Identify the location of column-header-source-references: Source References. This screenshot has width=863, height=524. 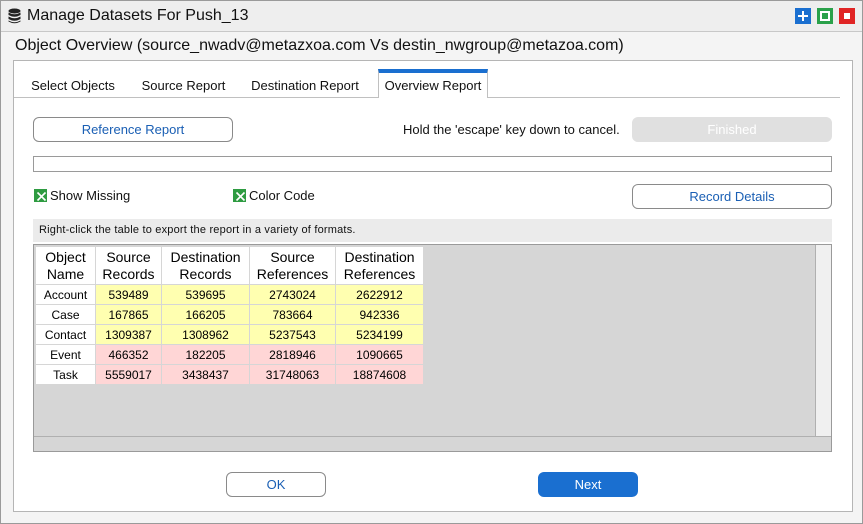
(292, 265).